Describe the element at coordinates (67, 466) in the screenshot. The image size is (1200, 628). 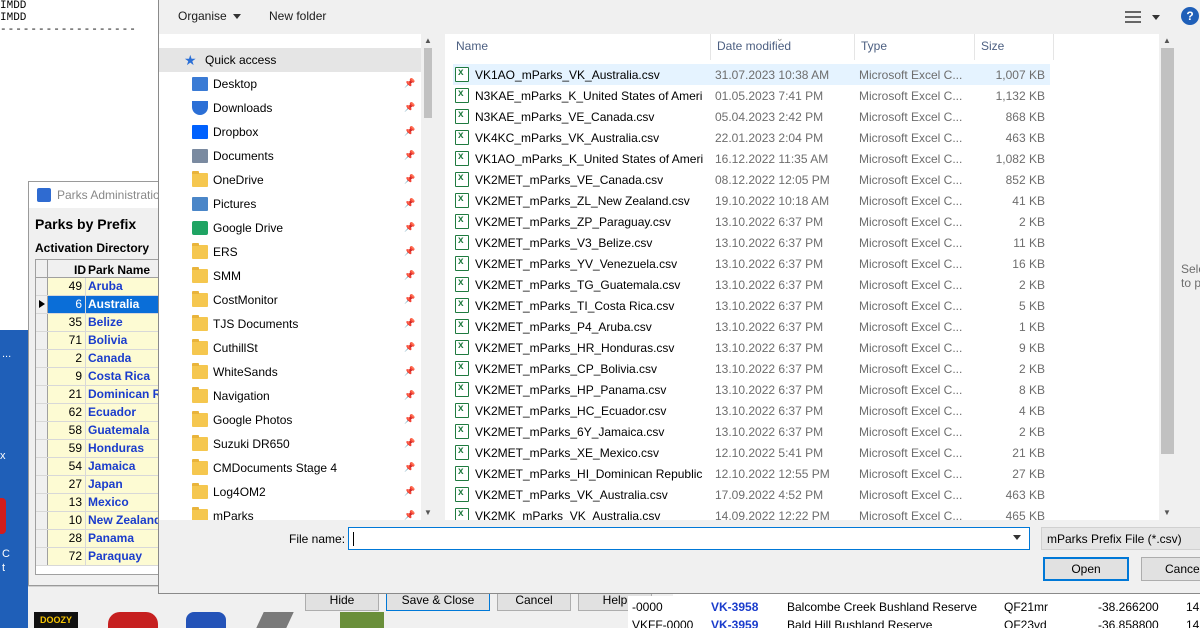
I see `park-id-cell: 54` at that location.